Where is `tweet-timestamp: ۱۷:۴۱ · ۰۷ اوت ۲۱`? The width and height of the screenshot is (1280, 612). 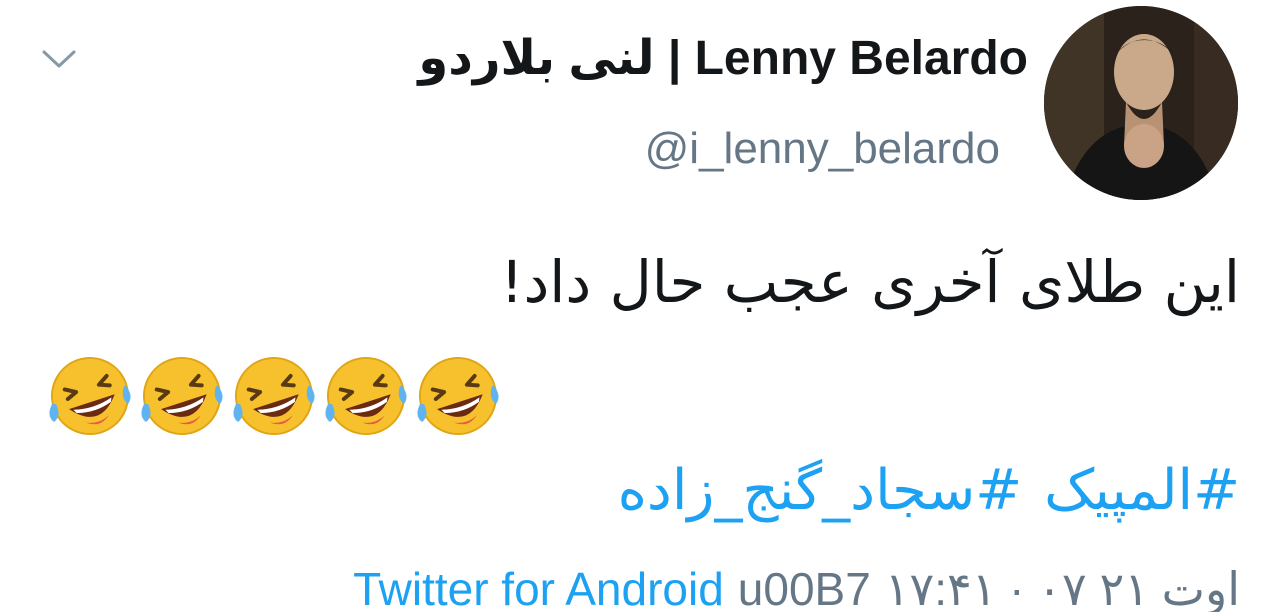 tweet-timestamp: ۱۷:۴۱ · ۰۷ اوت ۲۱ is located at coordinates (1062, 587).